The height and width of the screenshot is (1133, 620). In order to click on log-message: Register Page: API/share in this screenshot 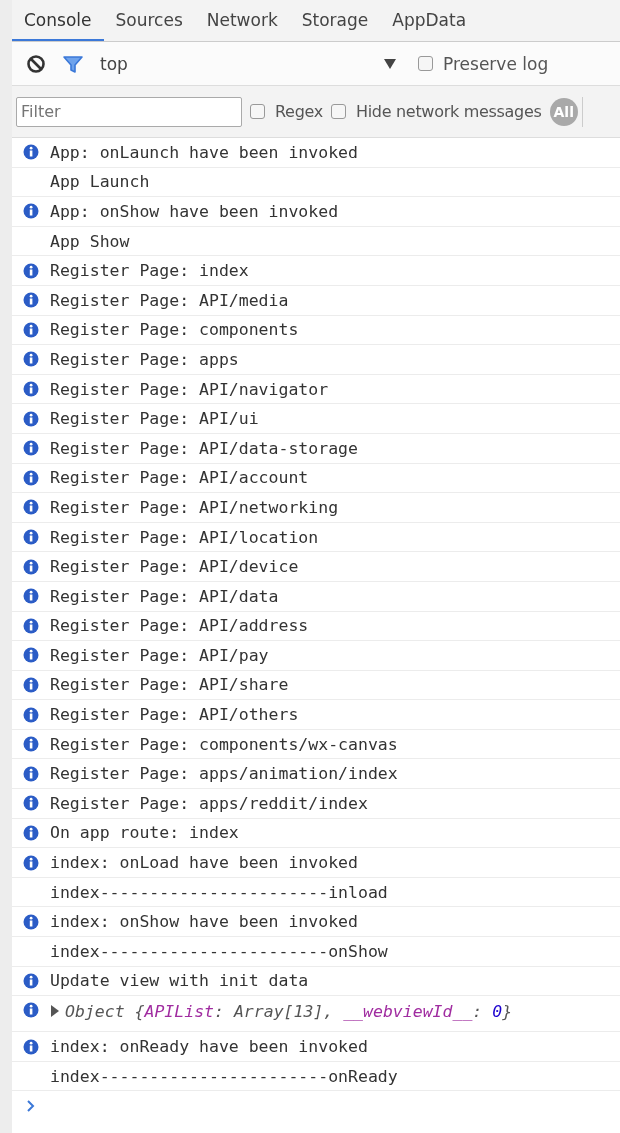, I will do `click(169, 685)`.